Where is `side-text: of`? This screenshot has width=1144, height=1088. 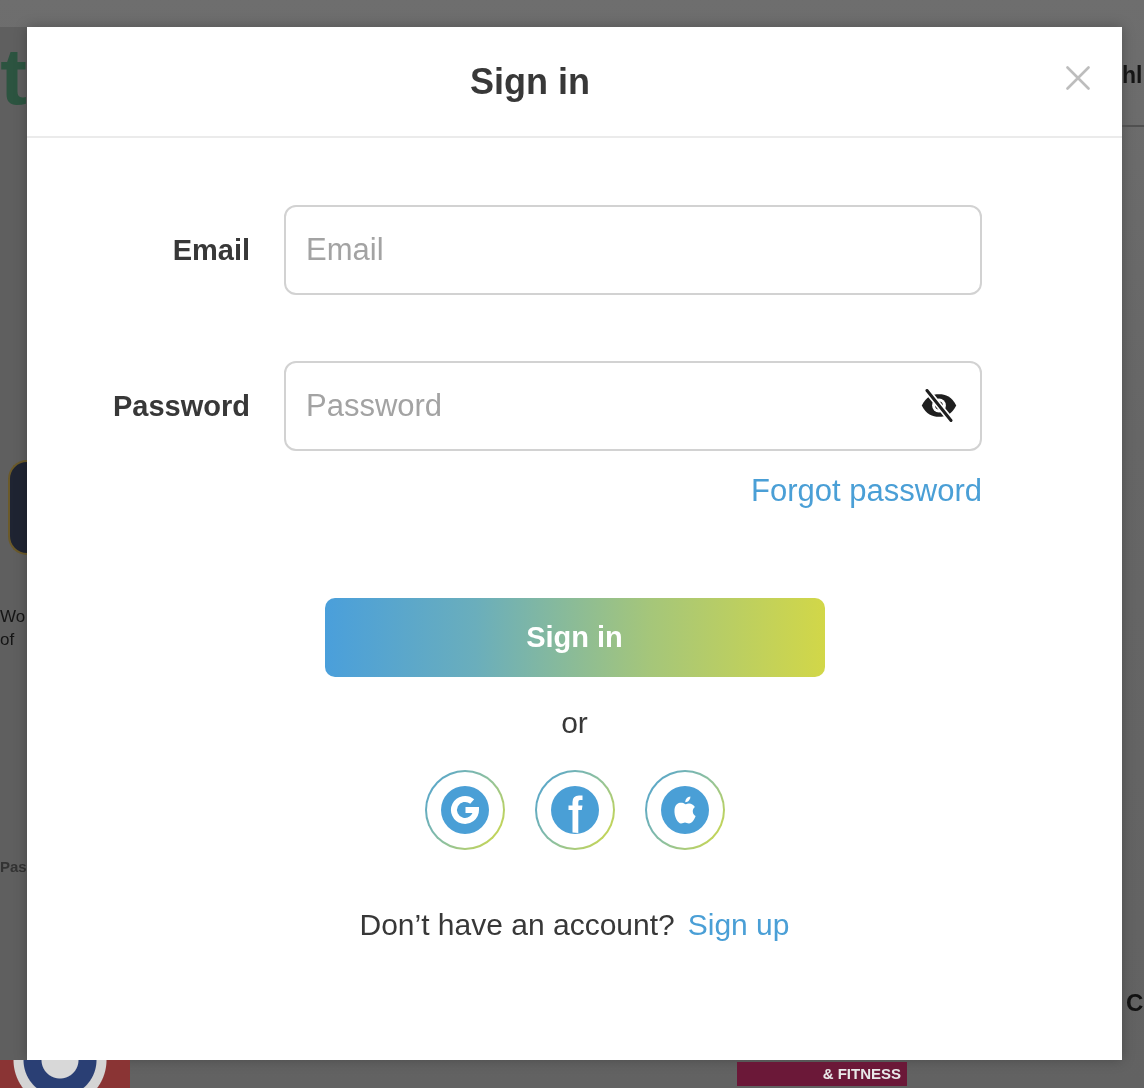 side-text: of is located at coordinates (7, 640).